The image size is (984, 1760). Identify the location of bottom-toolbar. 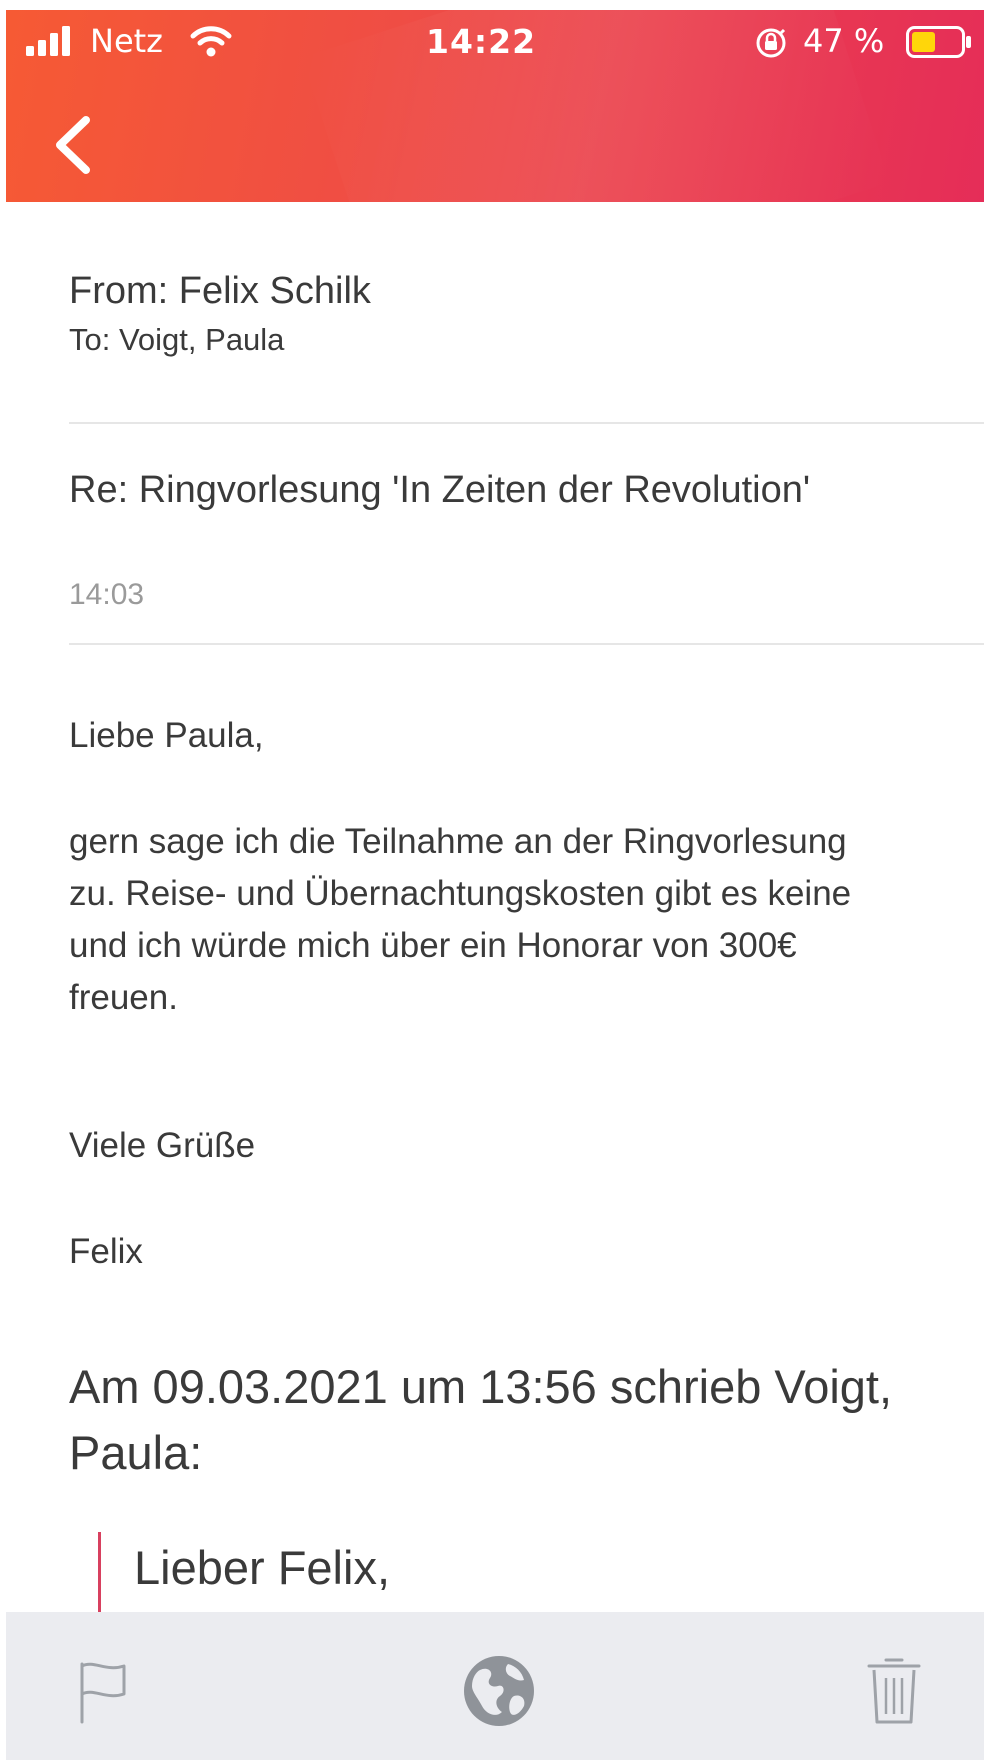
(495, 1686).